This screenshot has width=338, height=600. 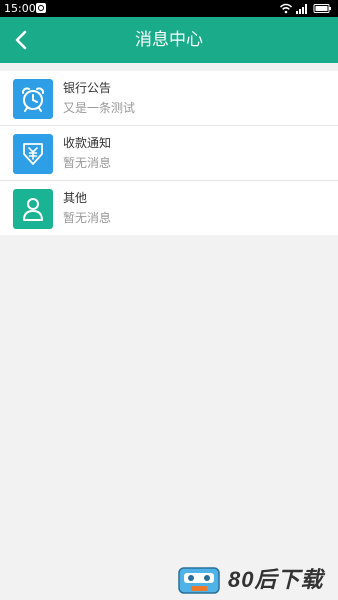 I want to click on status-indicators, so click(x=306, y=8).